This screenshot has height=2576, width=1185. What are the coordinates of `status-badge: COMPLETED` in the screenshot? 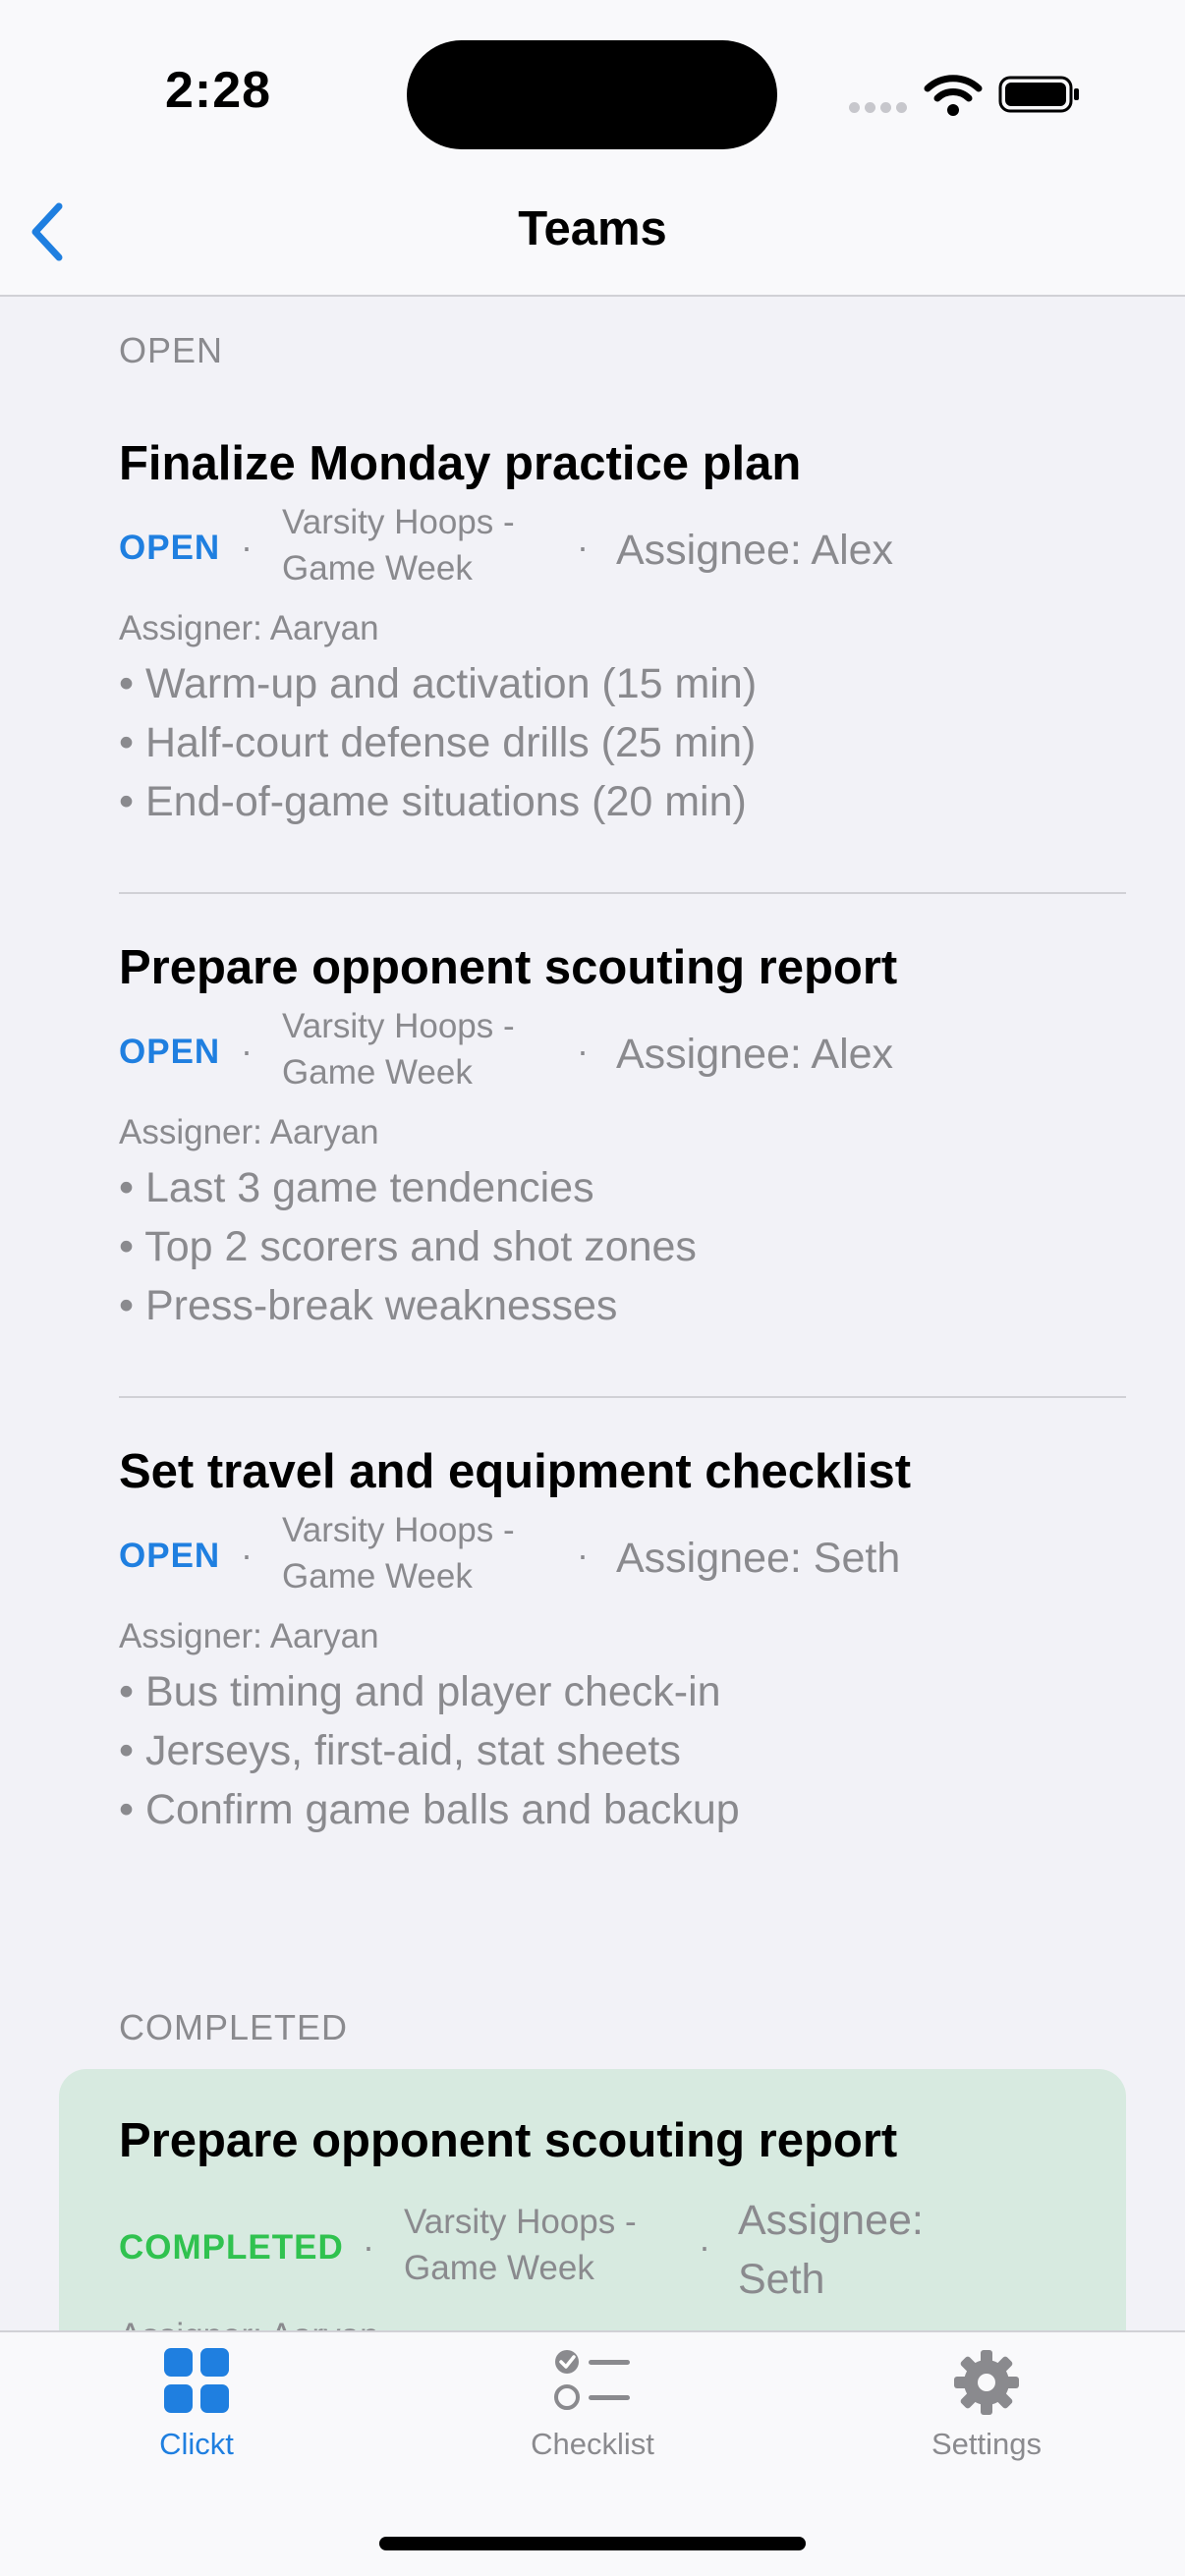 It's located at (232, 2247).